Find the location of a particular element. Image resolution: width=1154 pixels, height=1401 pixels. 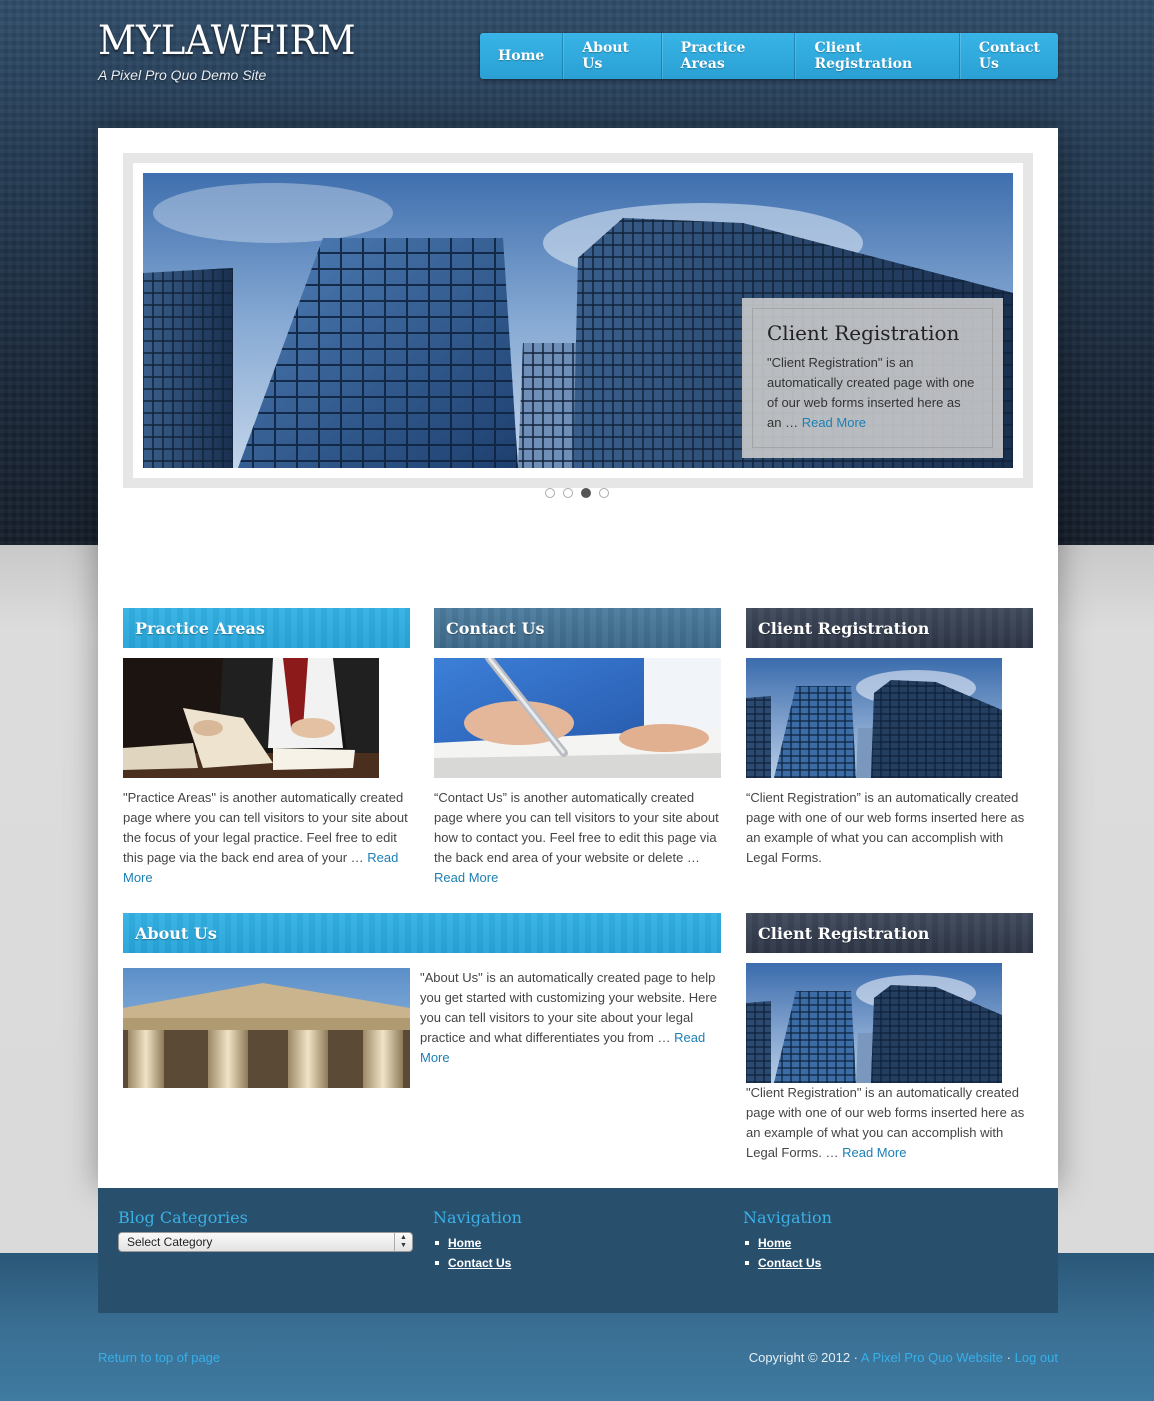

client-registration-read-more-link: Read More is located at coordinates (874, 1152).